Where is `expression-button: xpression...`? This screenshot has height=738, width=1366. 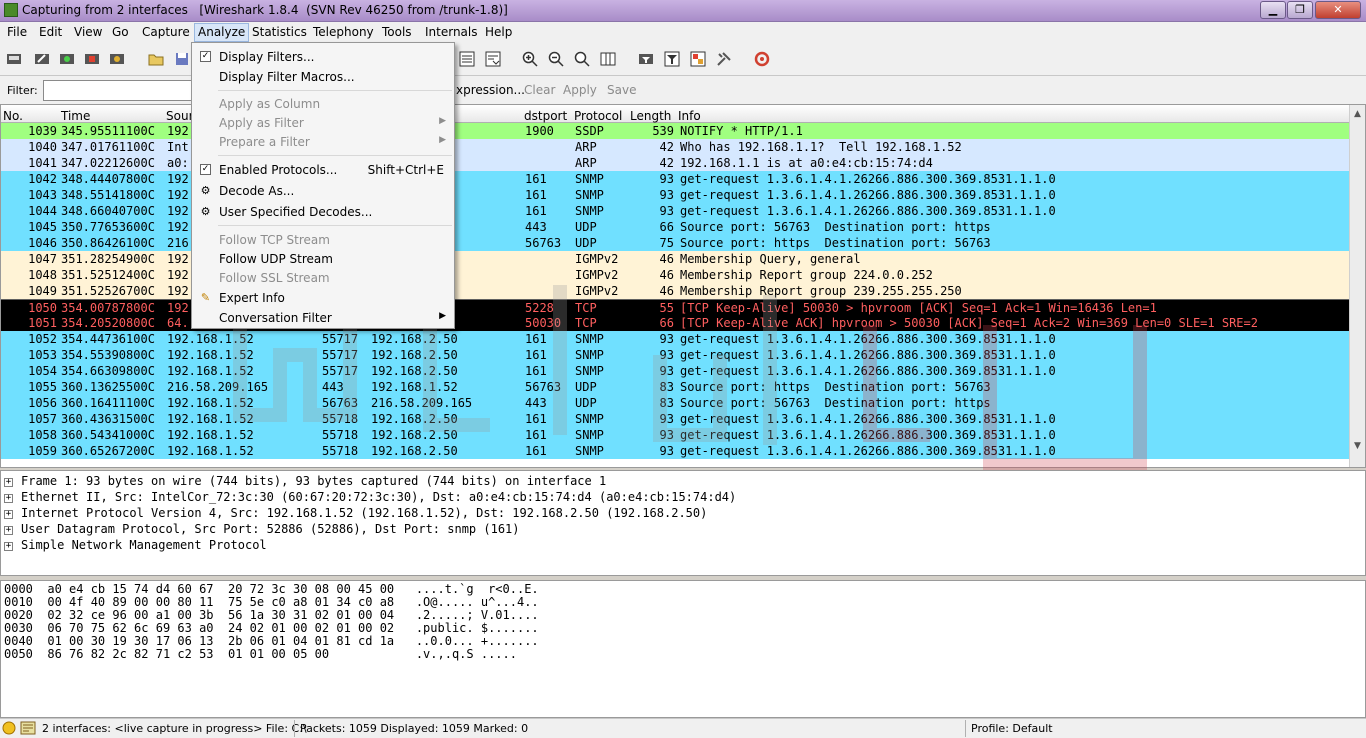
expression-button: xpression... is located at coordinates (490, 90).